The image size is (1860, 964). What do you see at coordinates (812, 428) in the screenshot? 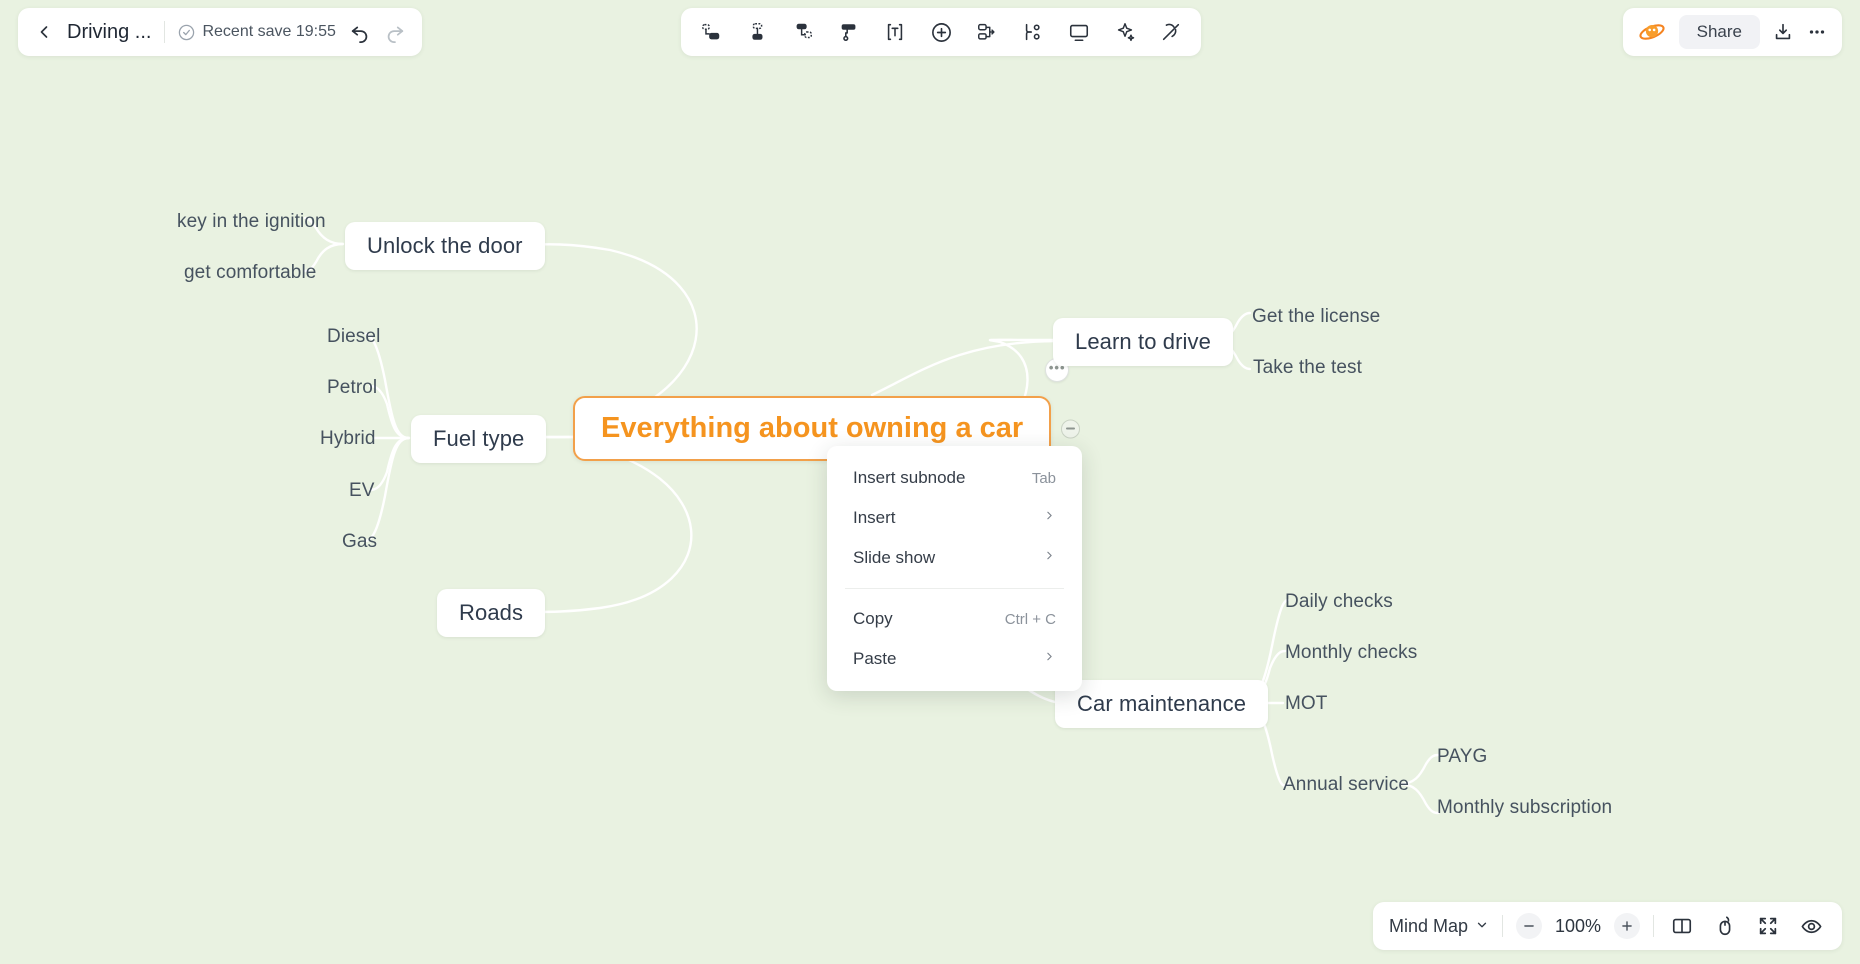
I see `root-node-label: Everything about owning a car` at bounding box center [812, 428].